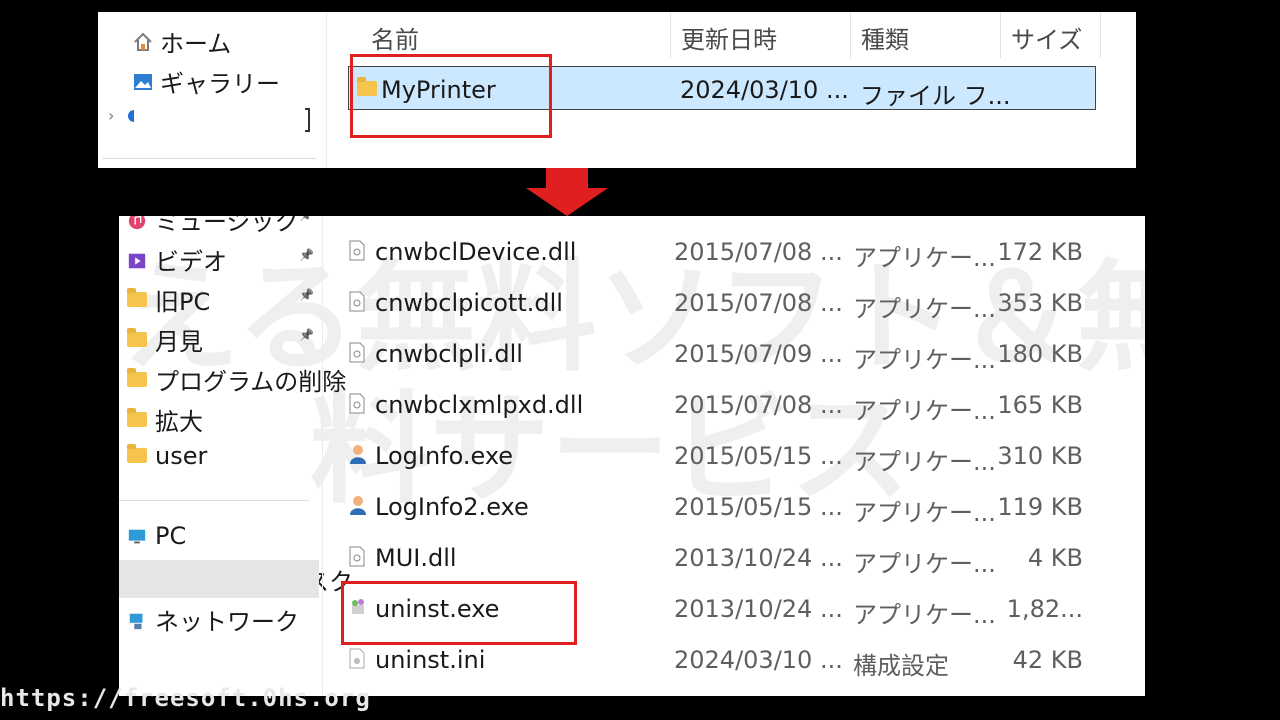 The width and height of the screenshot is (1280, 720). What do you see at coordinates (220, 84) in the screenshot?
I see `nav-item-gallery-label: ギャラリー` at bounding box center [220, 84].